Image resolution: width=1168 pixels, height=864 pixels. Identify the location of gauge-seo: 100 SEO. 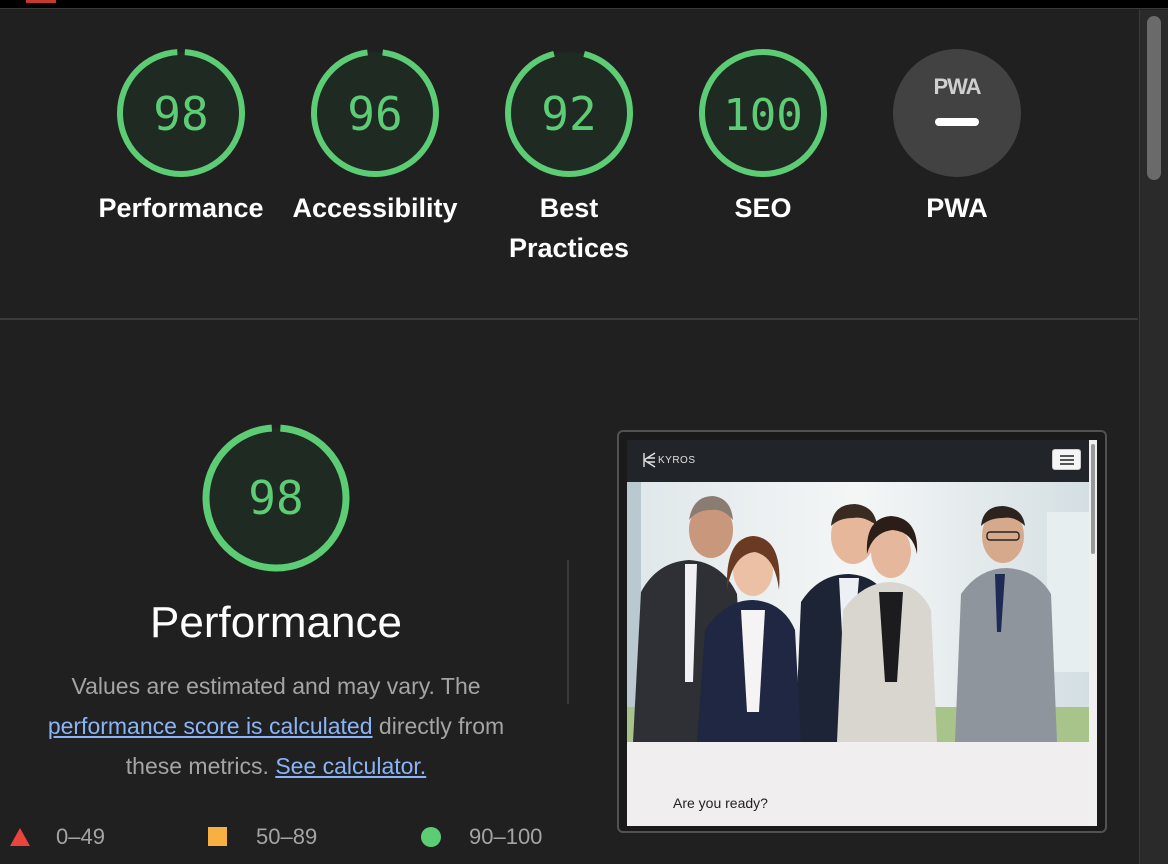
(763, 138).